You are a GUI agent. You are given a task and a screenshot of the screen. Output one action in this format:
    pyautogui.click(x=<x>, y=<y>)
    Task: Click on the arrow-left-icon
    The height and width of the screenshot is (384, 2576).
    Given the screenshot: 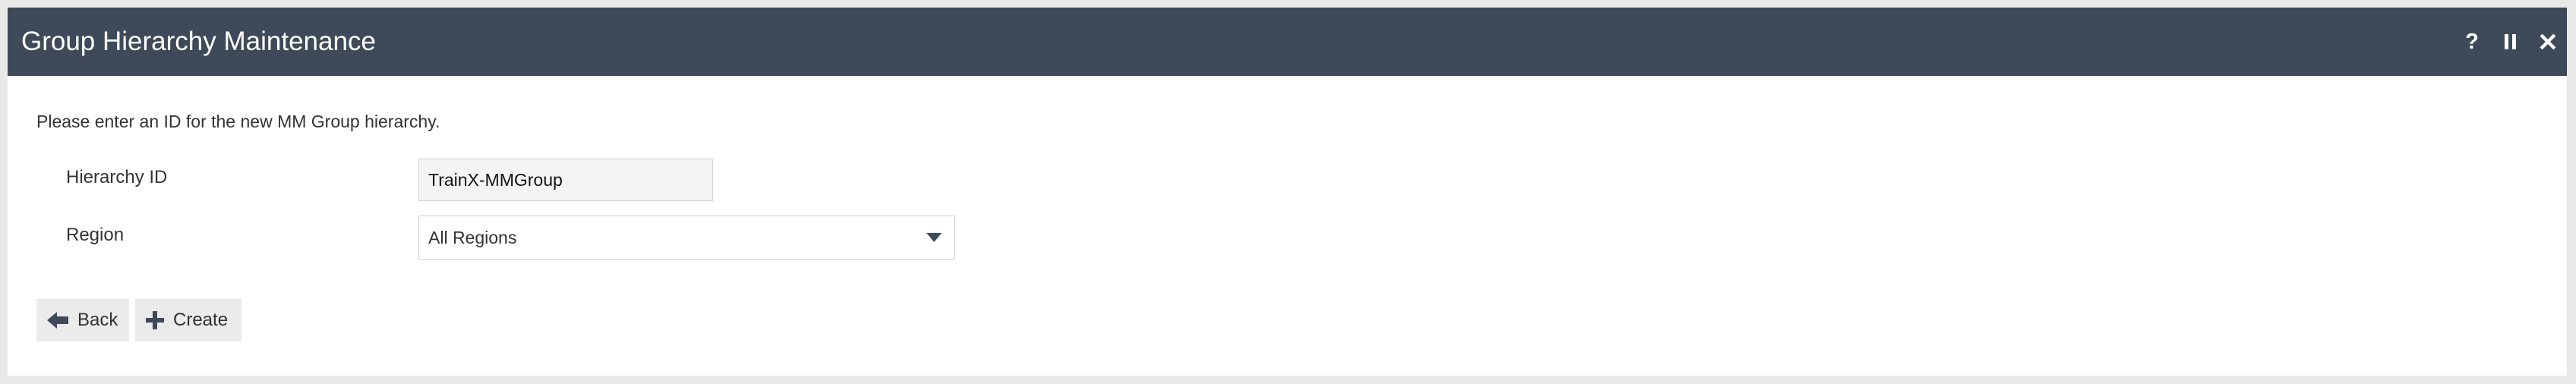 What is the action you would take?
    pyautogui.click(x=58, y=320)
    